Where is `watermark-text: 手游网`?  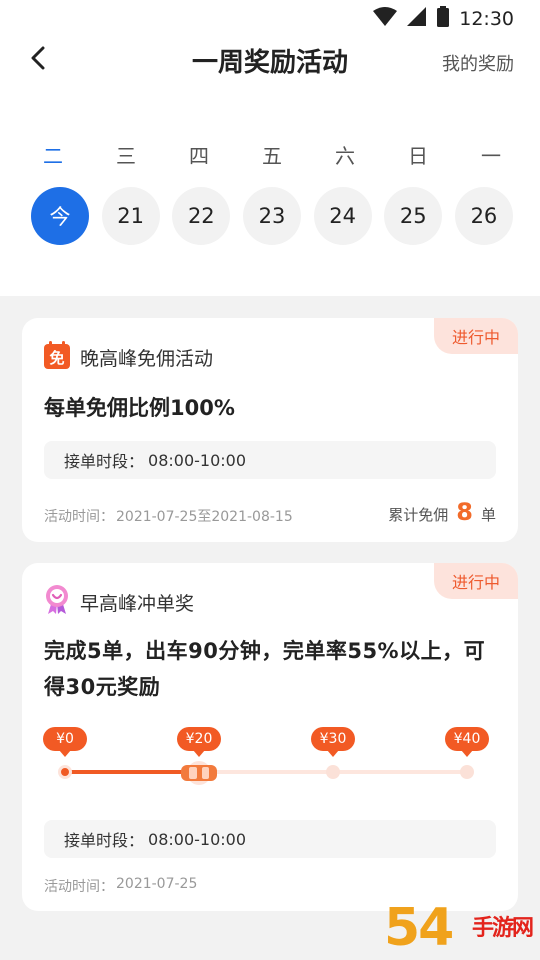
watermark-text: 手游网 is located at coordinates (503, 928).